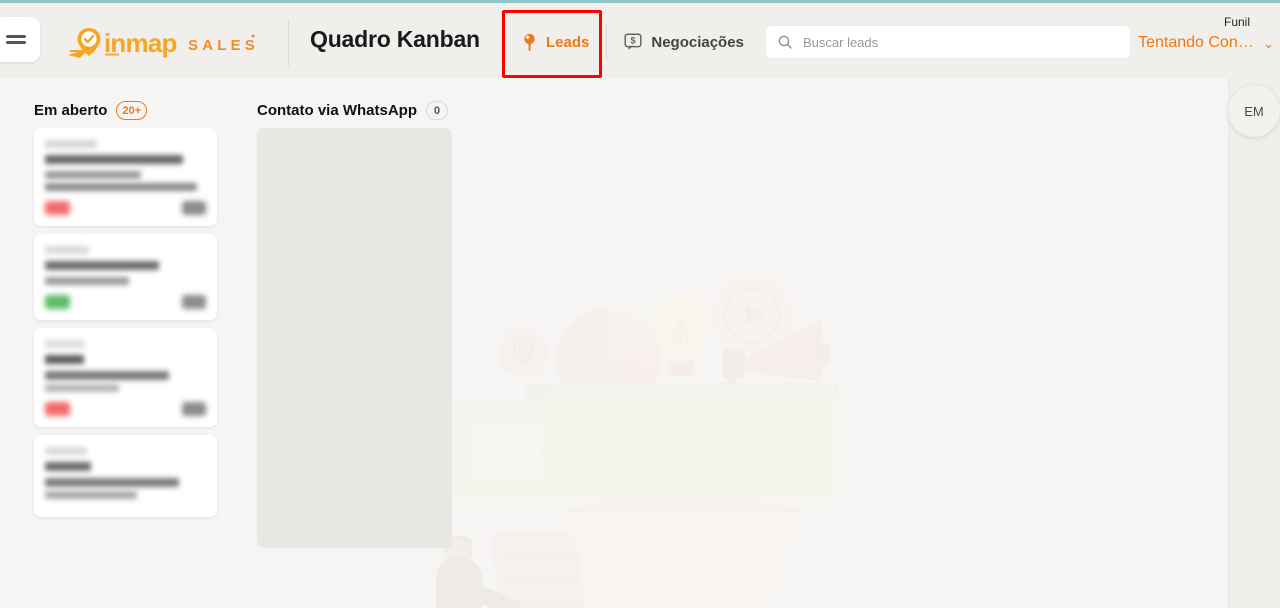  I want to click on page-title: Quadro Kanban, so click(395, 39).